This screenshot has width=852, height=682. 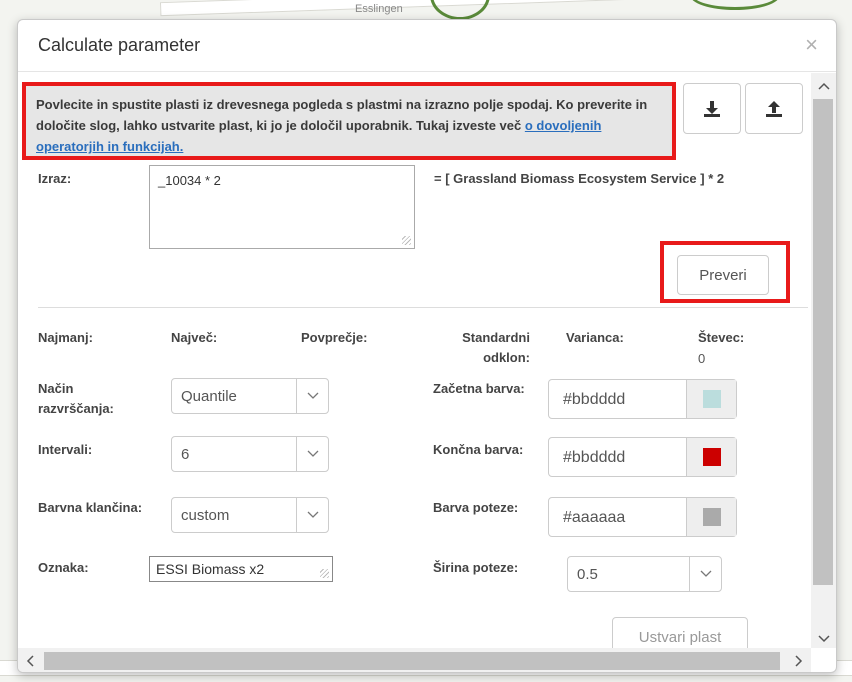 What do you see at coordinates (76, 398) in the screenshot?
I see `classification-label: Način razvrščanja:` at bounding box center [76, 398].